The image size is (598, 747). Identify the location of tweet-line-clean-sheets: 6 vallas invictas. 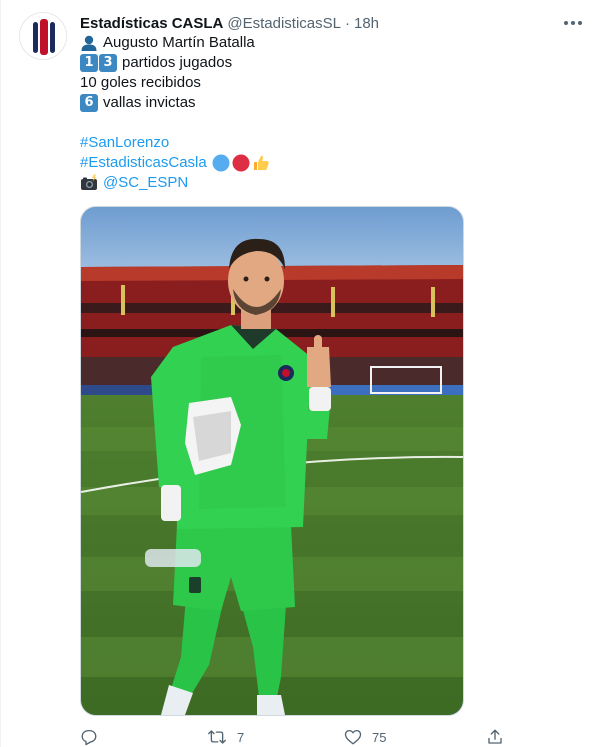
(330, 103).